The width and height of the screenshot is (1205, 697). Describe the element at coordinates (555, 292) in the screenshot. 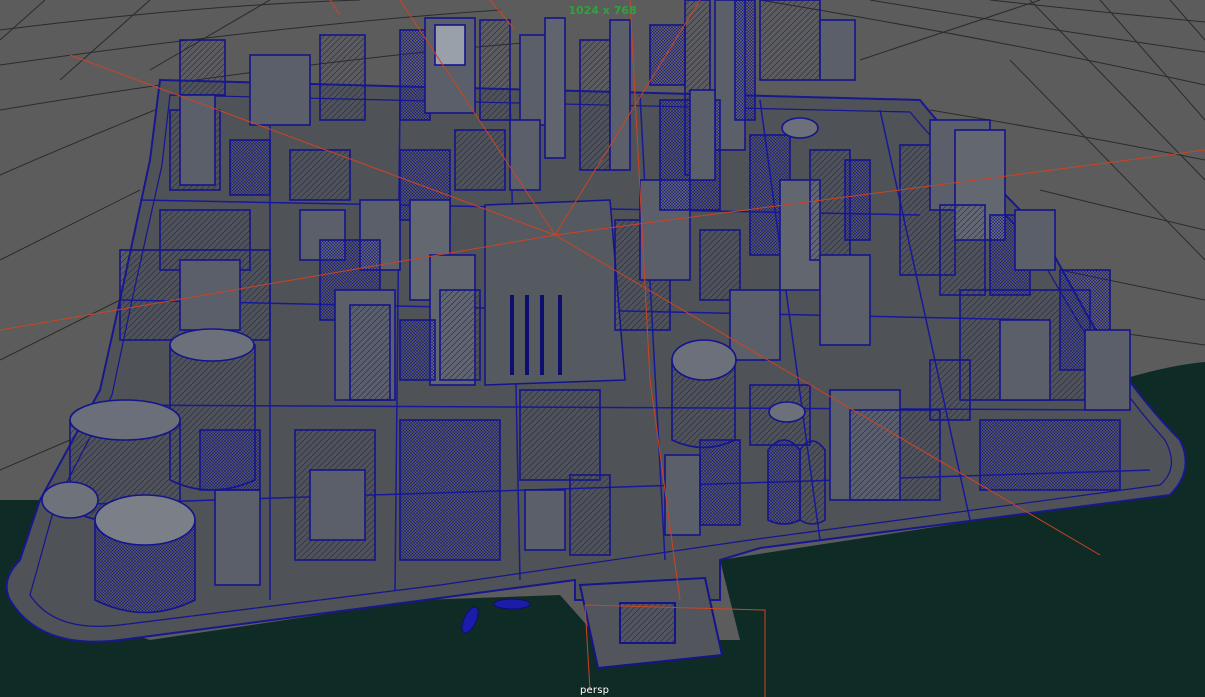

I see `central-plaza` at that location.